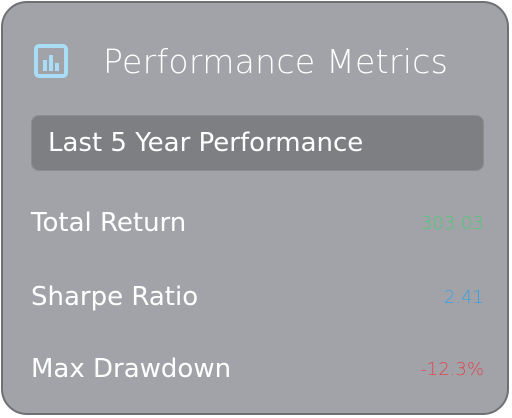 This screenshot has width=512, height=418. Describe the element at coordinates (257, 297) in the screenshot. I see `metric-row-sharpe-ratio: Sharpe Ratio 2.41` at that location.